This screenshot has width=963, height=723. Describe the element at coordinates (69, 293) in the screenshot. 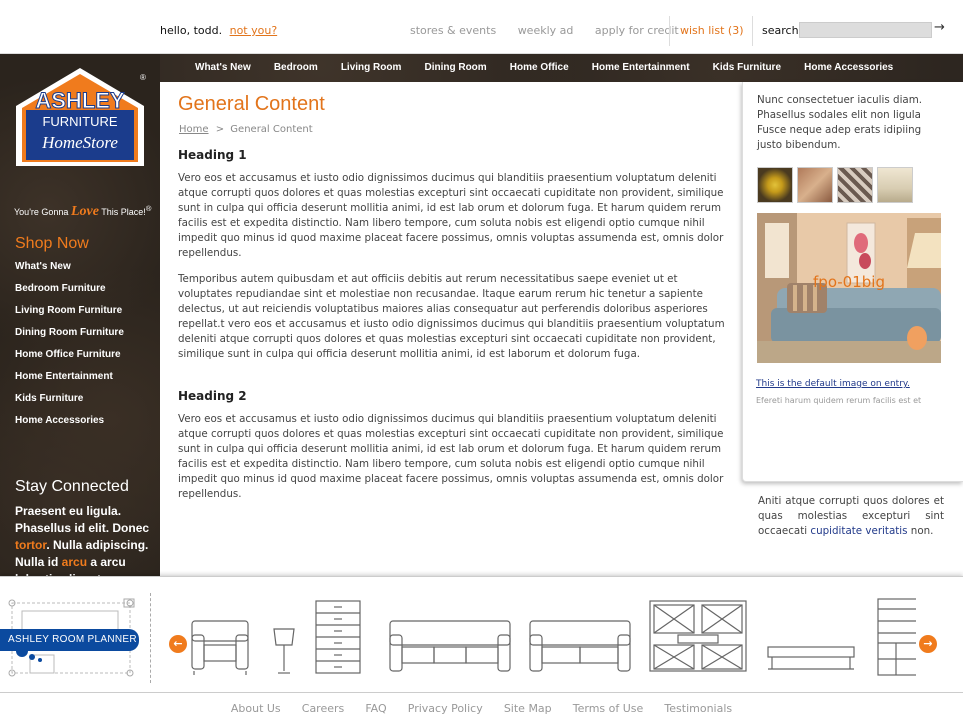

I see `shop-item-bedroom: Bedroom Furniture` at that location.